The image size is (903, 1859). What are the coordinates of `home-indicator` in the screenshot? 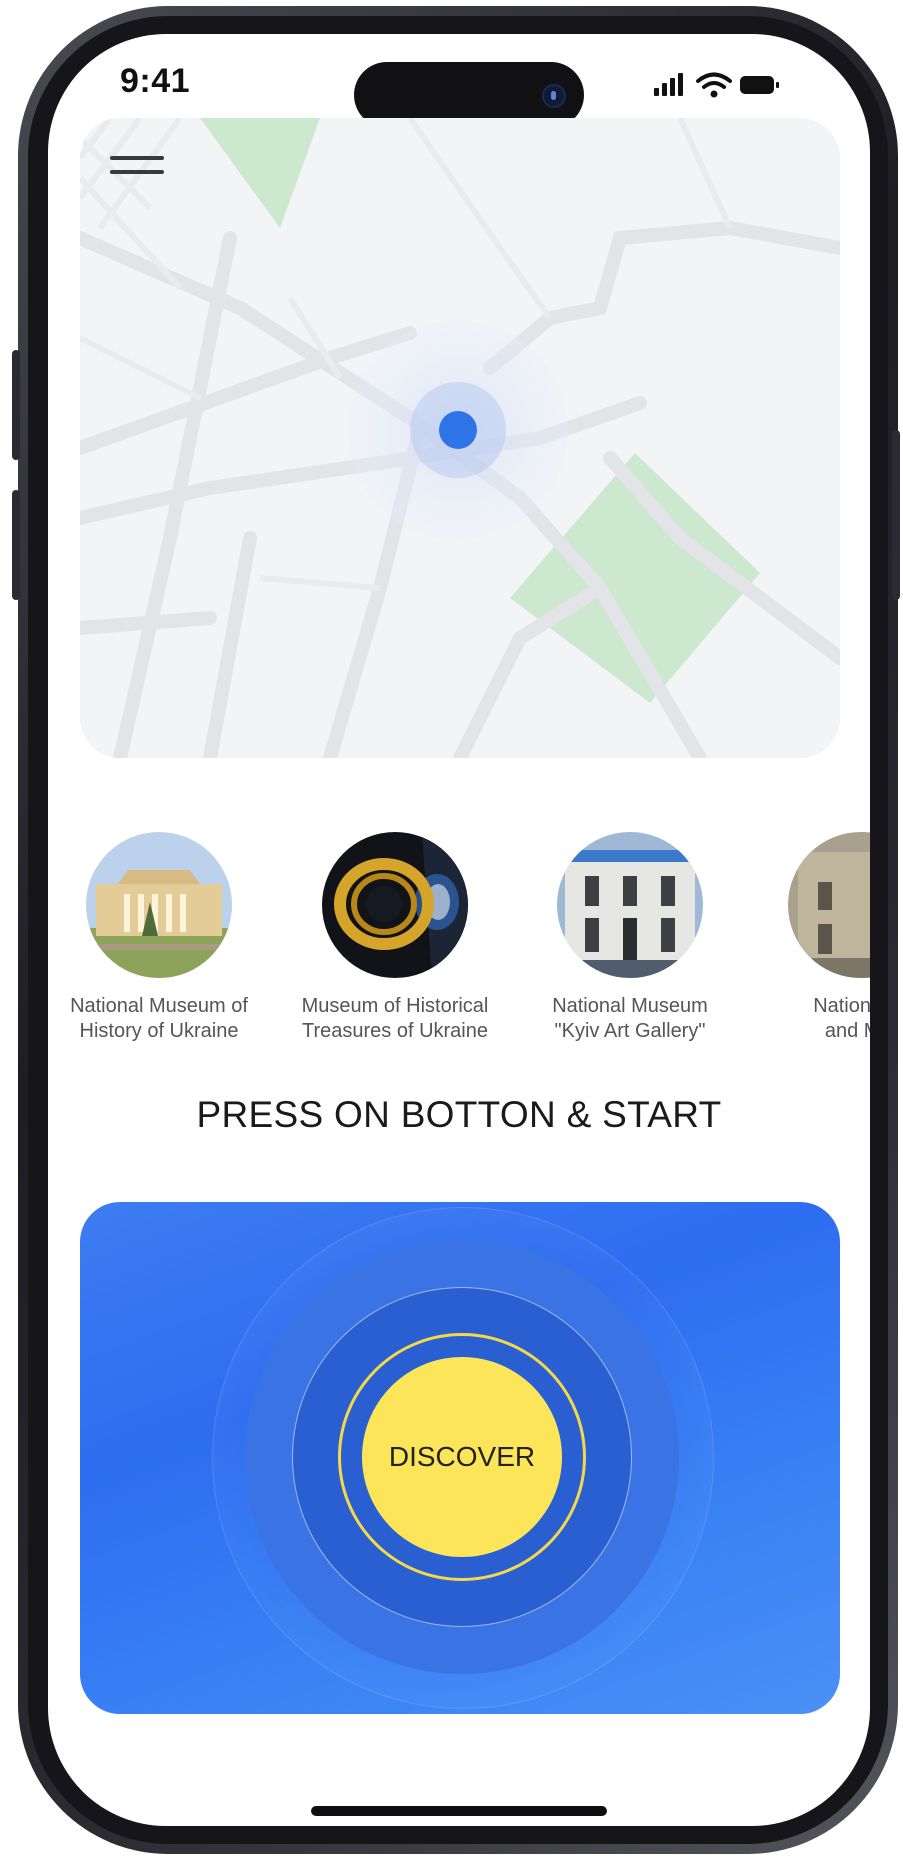 It's located at (459, 1811).